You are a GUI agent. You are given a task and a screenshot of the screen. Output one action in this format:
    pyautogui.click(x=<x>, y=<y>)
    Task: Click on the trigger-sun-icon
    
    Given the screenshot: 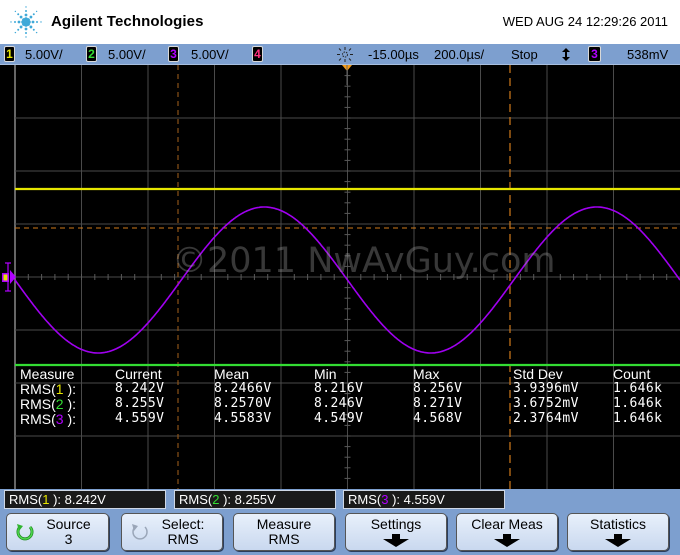 What is the action you would take?
    pyautogui.click(x=345, y=54)
    